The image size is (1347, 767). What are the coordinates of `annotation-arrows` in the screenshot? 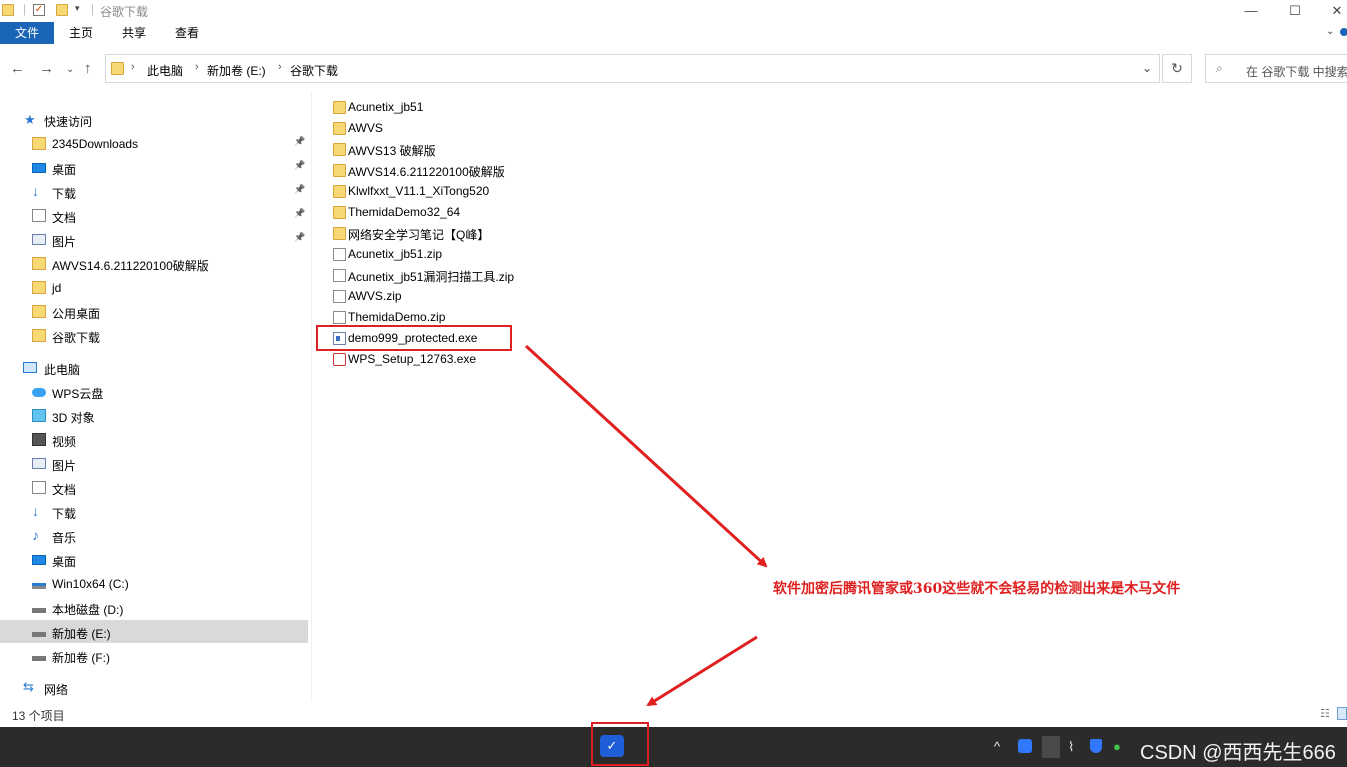 It's located at (646, 525).